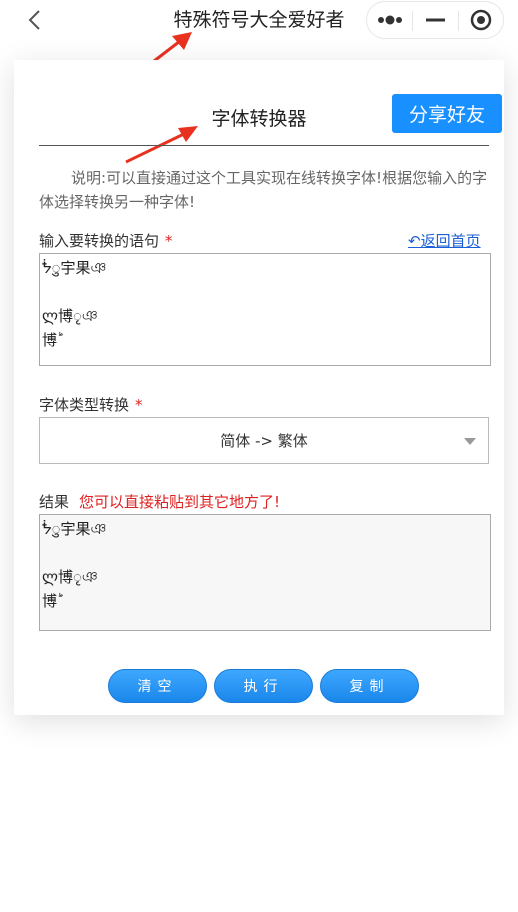 Image resolution: width=518 pixels, height=912 pixels. What do you see at coordinates (444, 240) in the screenshot?
I see `back-home-link: ↶返回首页` at bounding box center [444, 240].